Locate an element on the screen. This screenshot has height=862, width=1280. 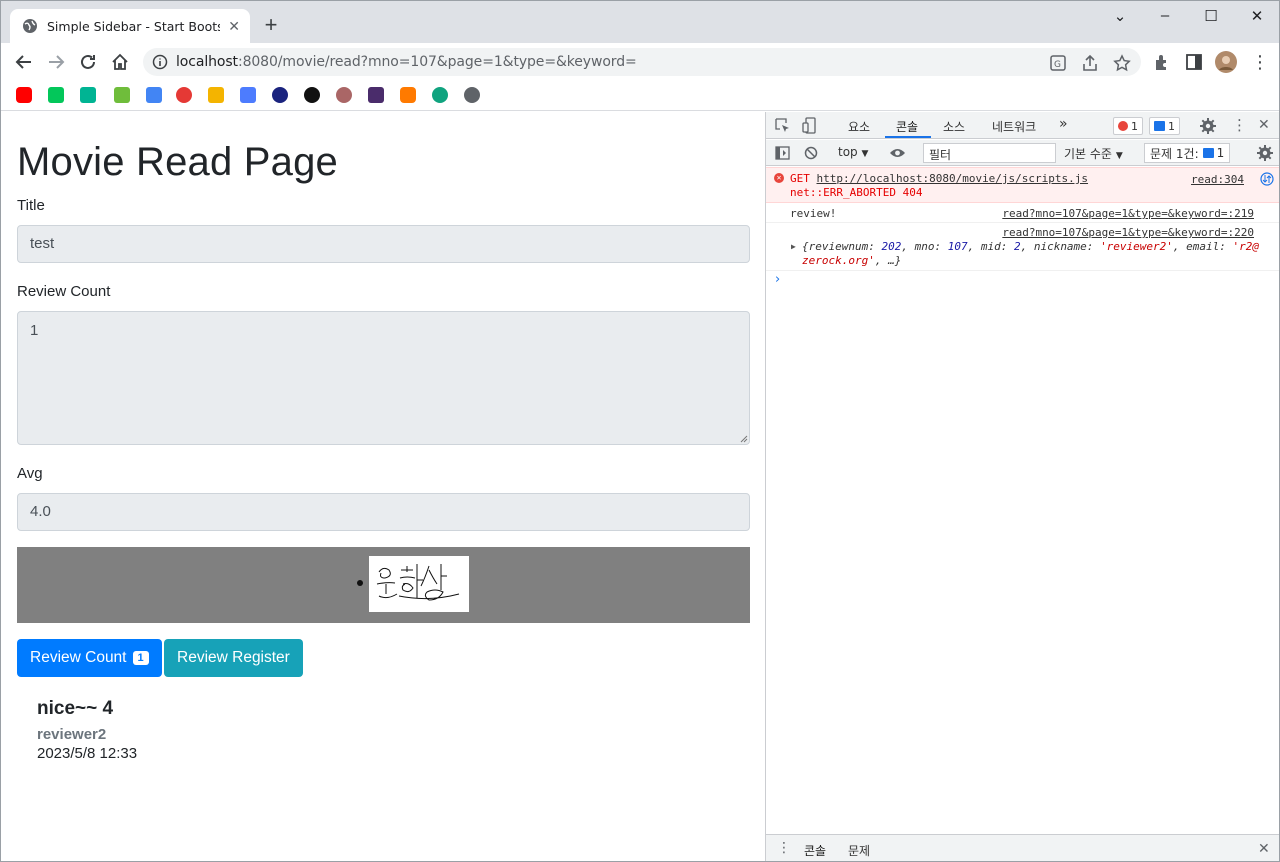
extensions-icon is located at coordinates (1162, 62).